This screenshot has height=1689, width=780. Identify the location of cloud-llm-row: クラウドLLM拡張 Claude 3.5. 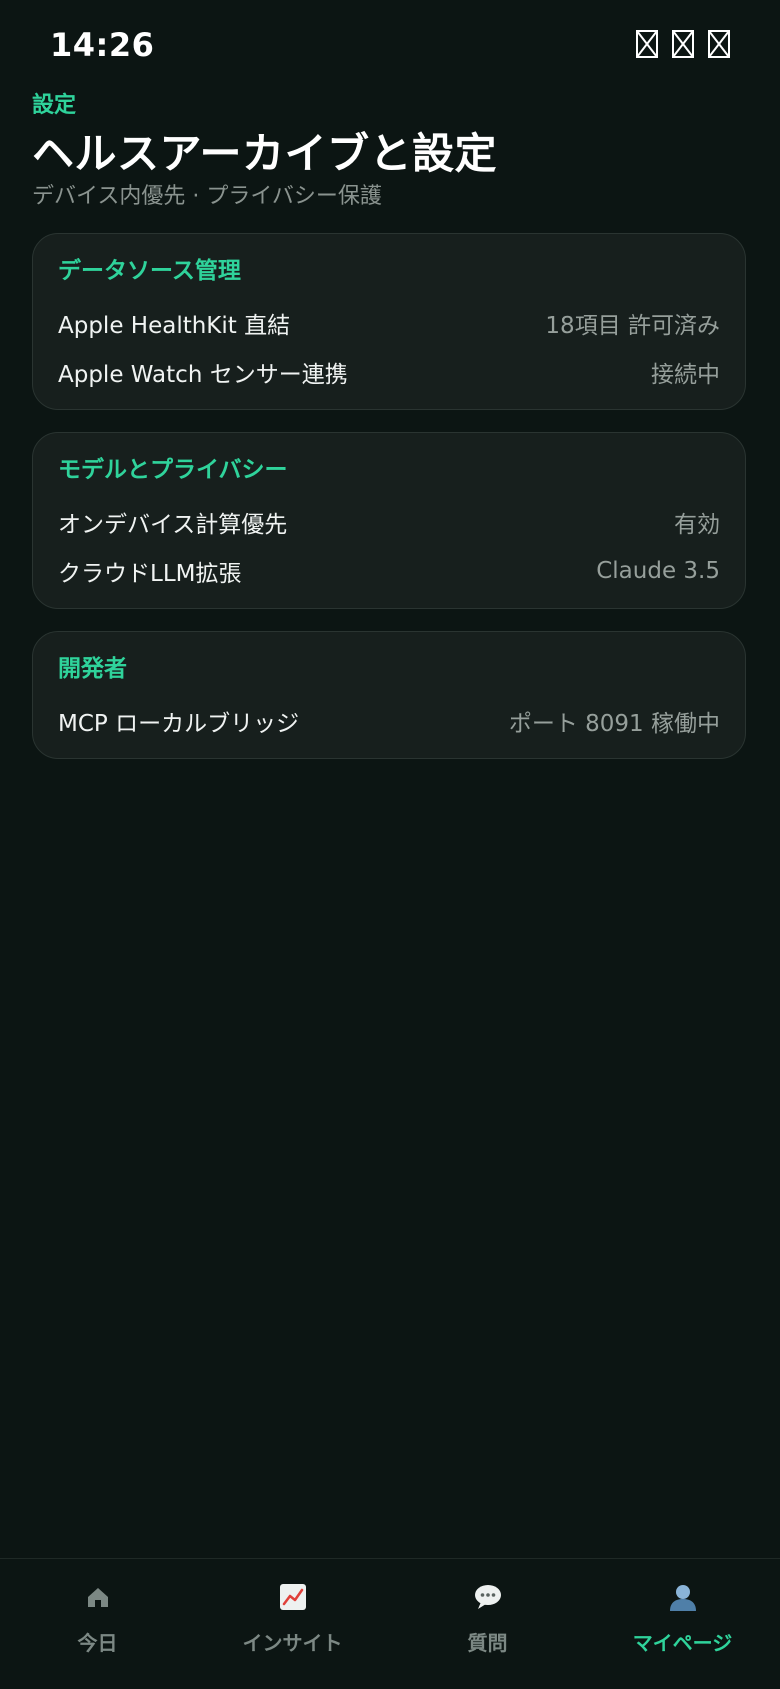
(389, 570).